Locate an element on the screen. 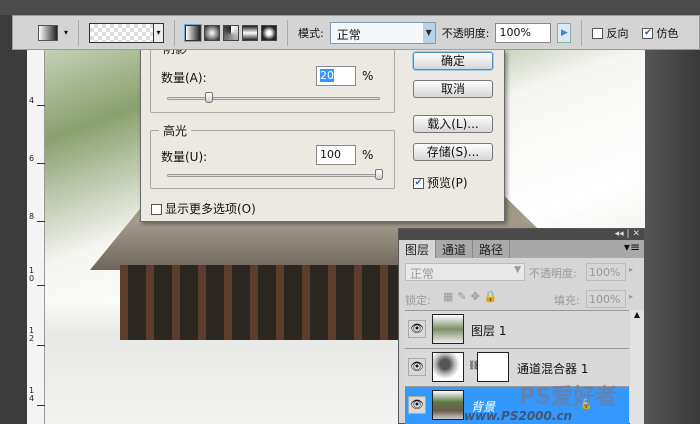 This screenshot has height=424, width=700. highlights-legend: 高光 is located at coordinates (175, 131).